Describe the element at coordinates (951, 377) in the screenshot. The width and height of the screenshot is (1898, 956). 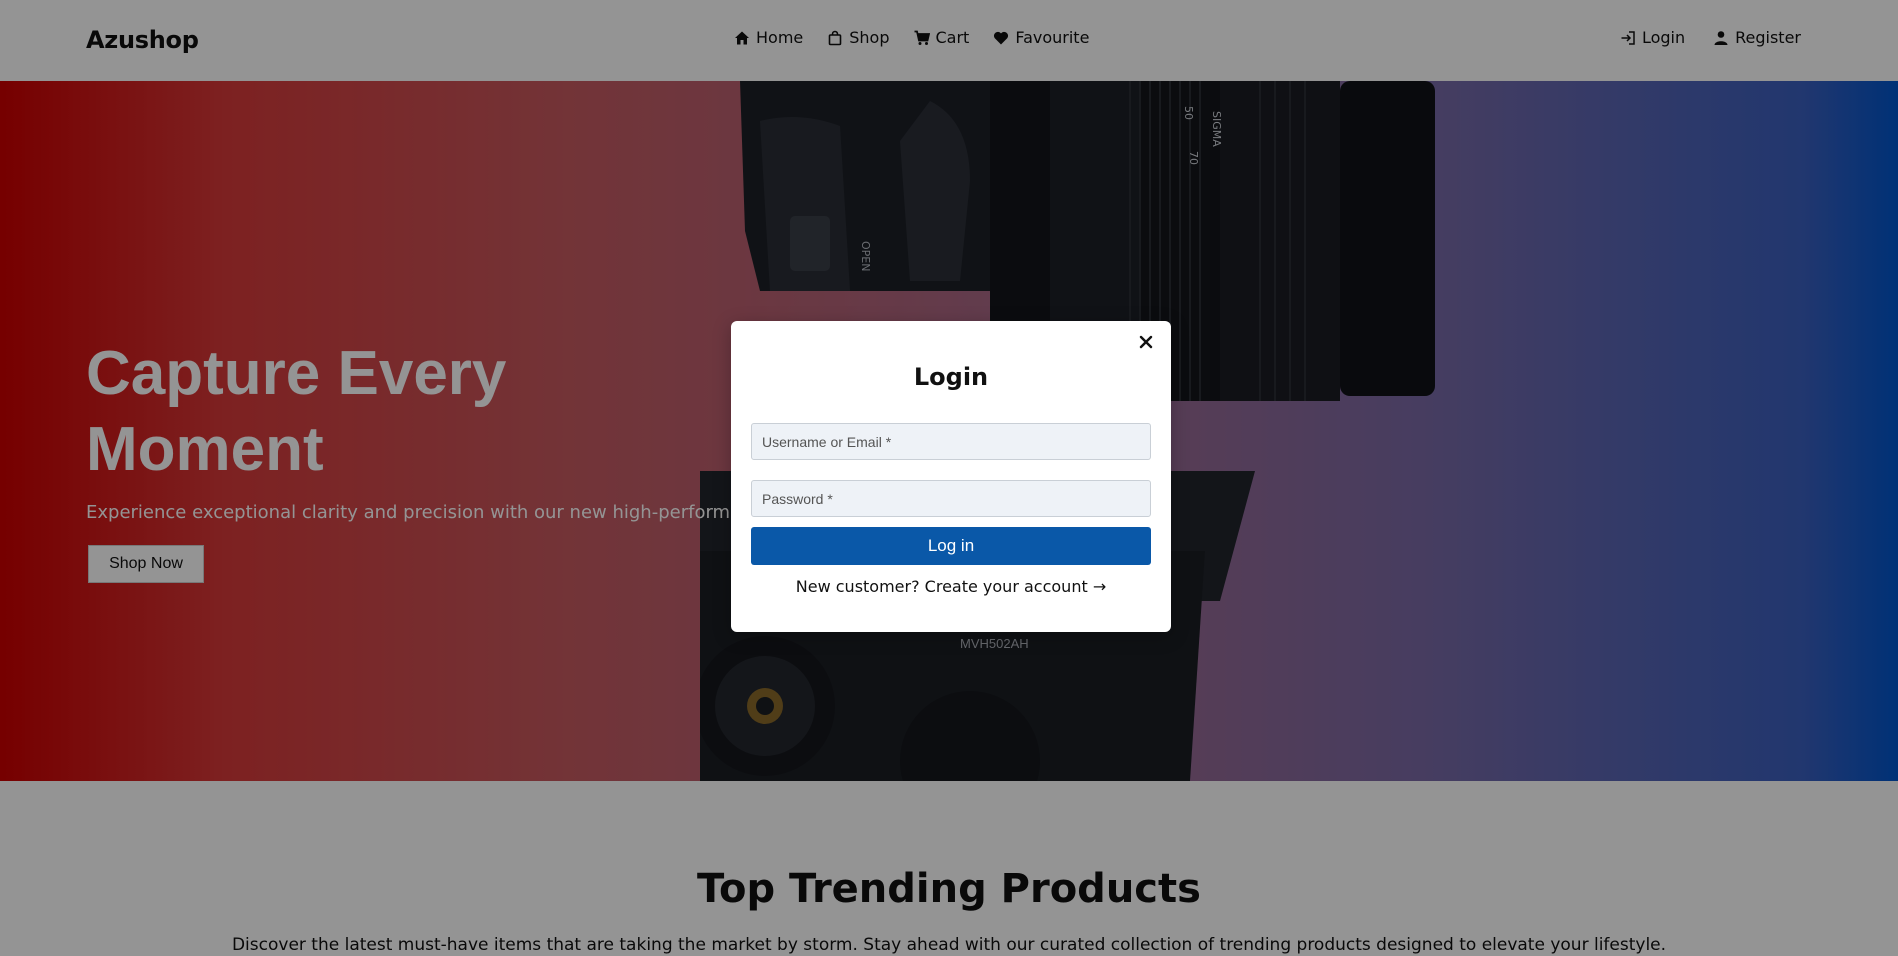
I see `modal-title: Login` at that location.